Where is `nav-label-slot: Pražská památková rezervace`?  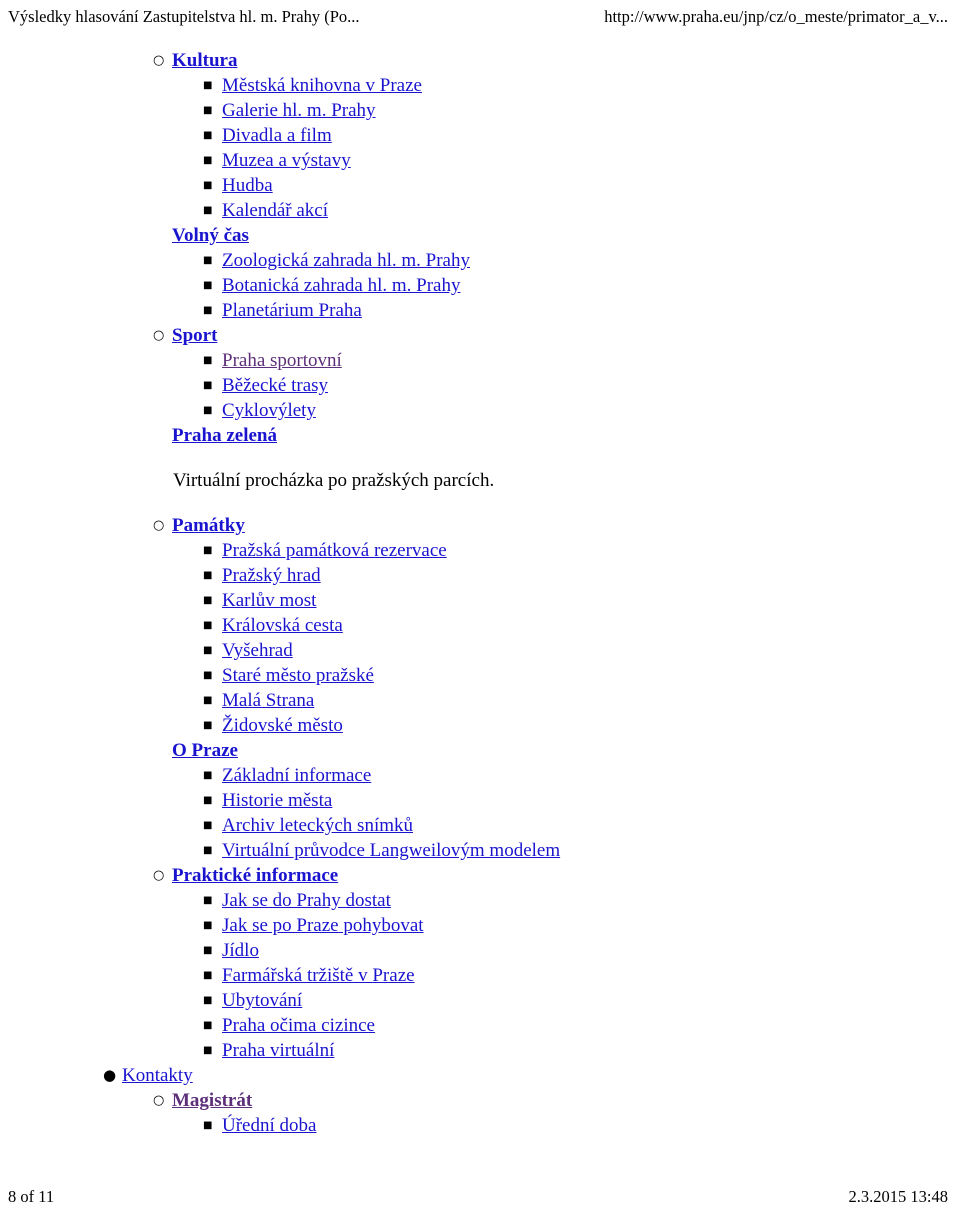 nav-label-slot: Pražská památková rezervace is located at coordinates (334, 550).